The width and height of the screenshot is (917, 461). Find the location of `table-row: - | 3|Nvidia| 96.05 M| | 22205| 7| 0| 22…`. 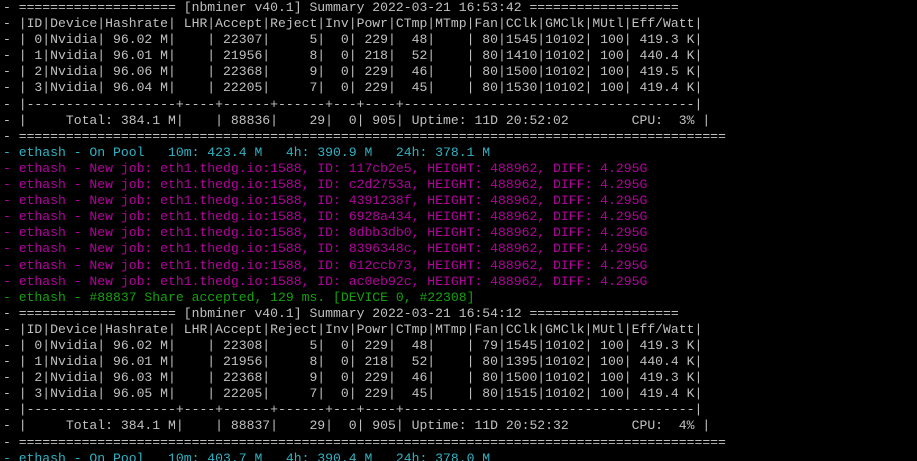

table-row: - | 3|Nvidia| 96.05 M| | 22205| 7| 0| 22… is located at coordinates (353, 394).